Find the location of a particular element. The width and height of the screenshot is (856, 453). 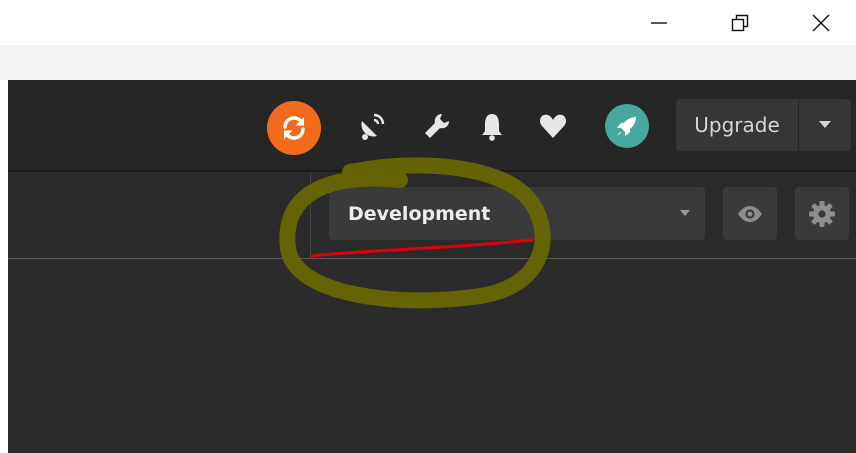

gear-icon is located at coordinates (822, 213).